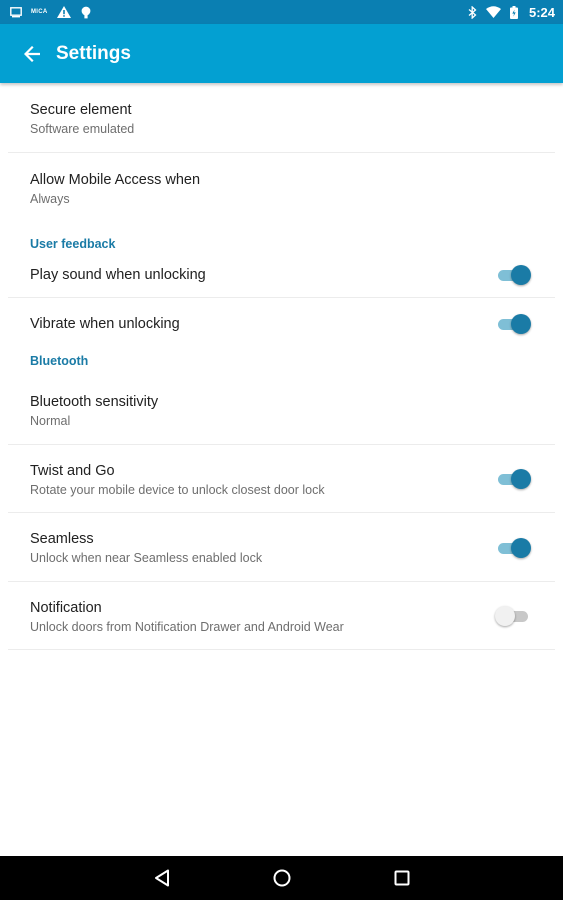 The image size is (563, 900). Describe the element at coordinates (66, 608) in the screenshot. I see `pref-title: Notification` at that location.